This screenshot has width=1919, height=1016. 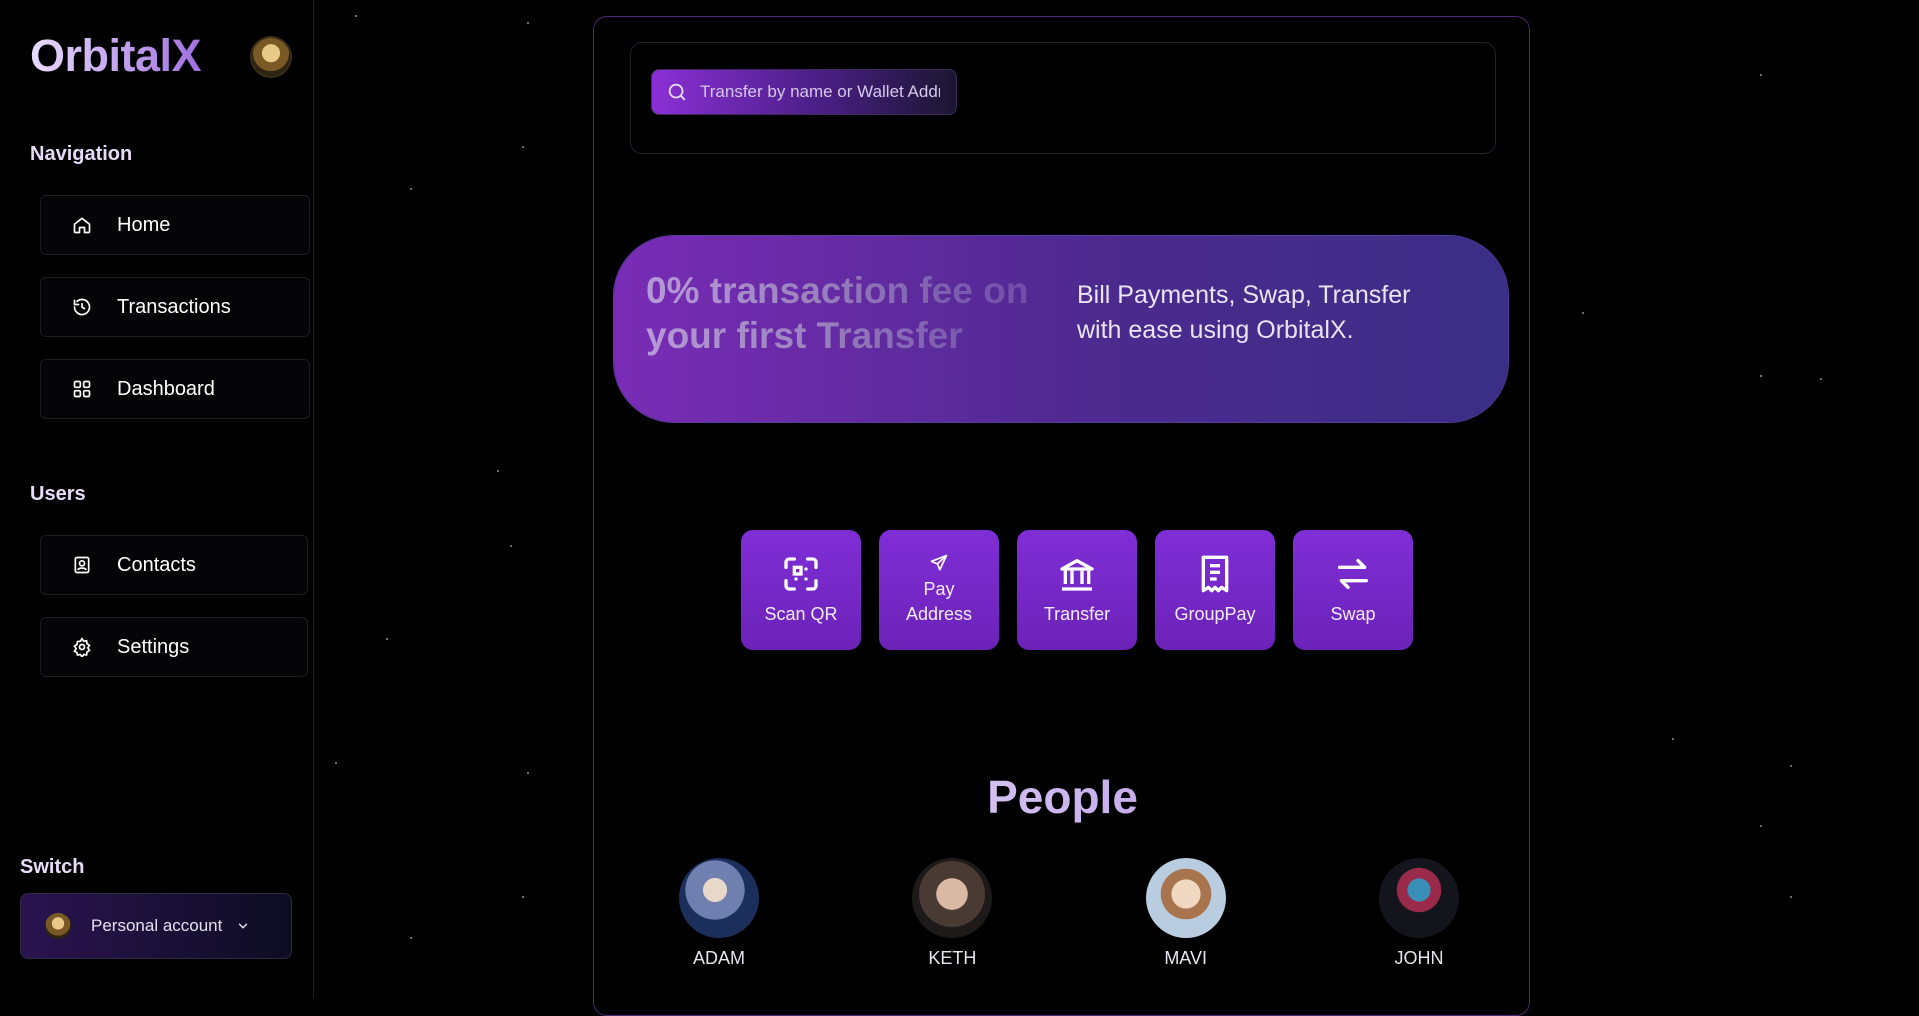 What do you see at coordinates (82, 225) in the screenshot?
I see `home-icon` at bounding box center [82, 225].